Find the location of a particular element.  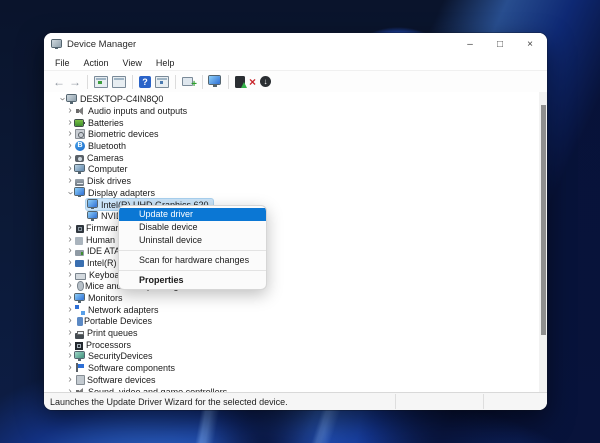

tree-item-label: Intel(R) is located at coordinates (102, 262).